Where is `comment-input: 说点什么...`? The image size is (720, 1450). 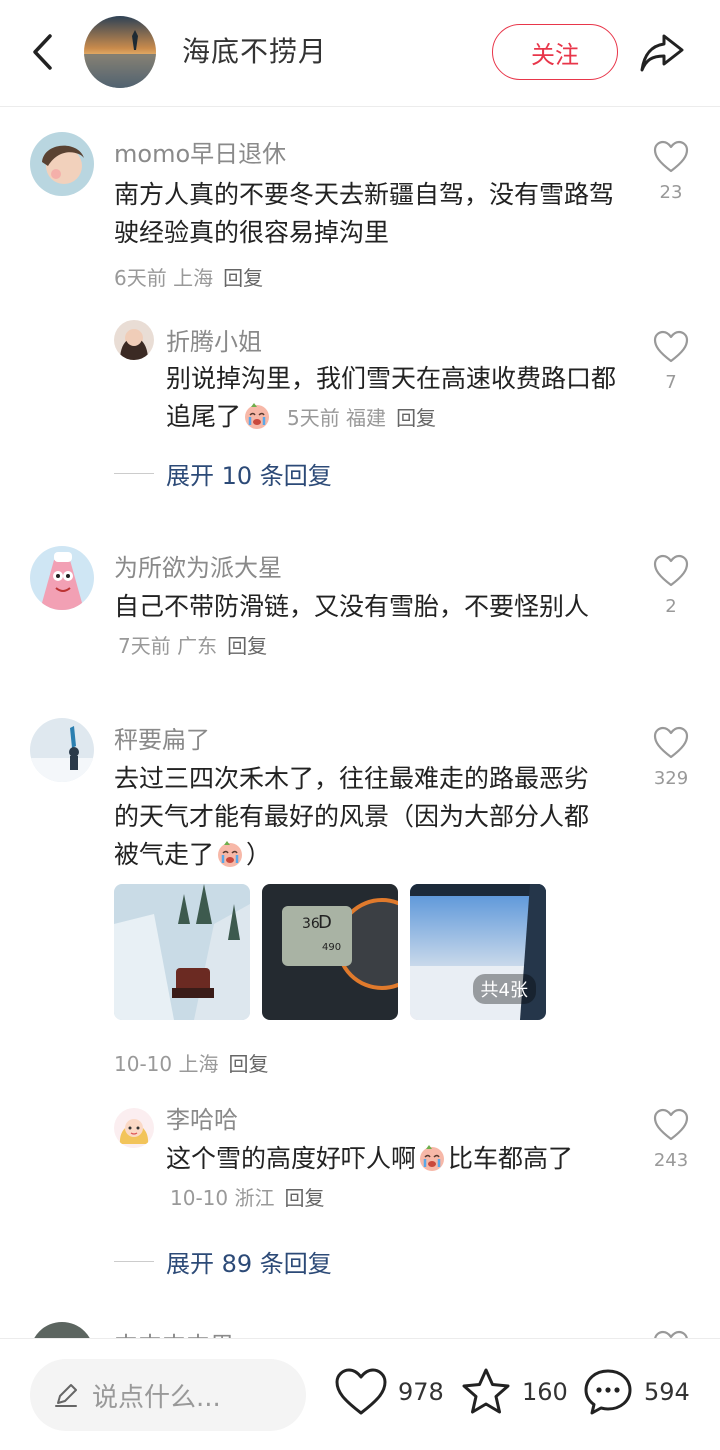 comment-input: 说点什么... is located at coordinates (168, 1395).